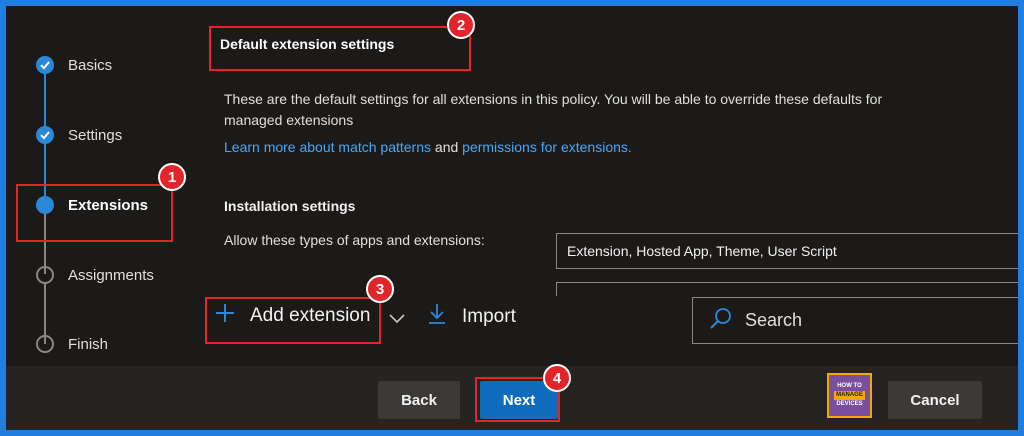  I want to click on callout-box-extensions, so click(94, 213).